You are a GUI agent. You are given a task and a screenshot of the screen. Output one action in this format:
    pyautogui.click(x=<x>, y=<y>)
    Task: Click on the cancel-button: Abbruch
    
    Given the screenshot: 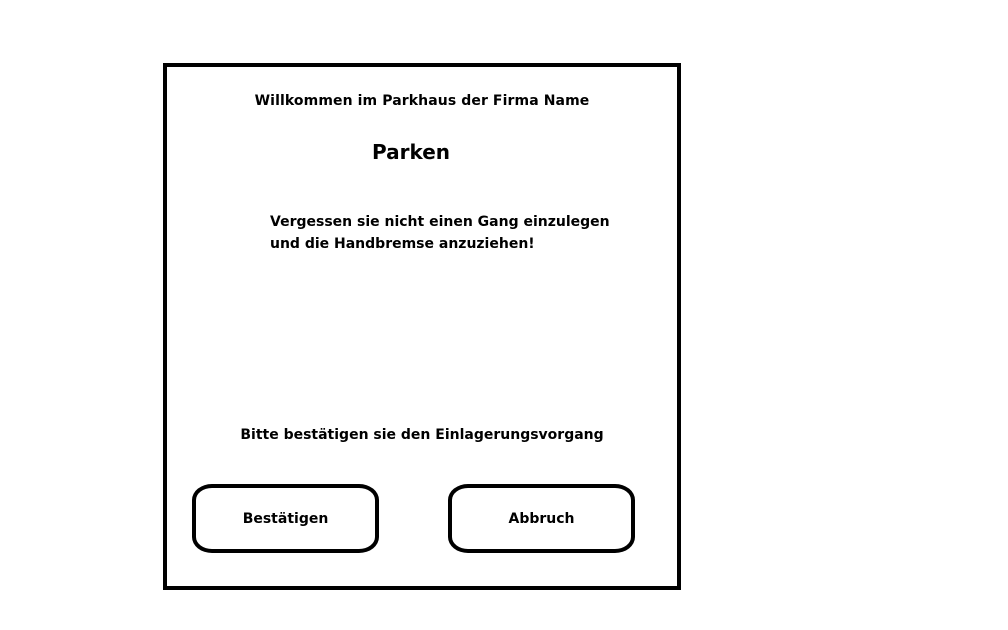 What is the action you would take?
    pyautogui.click(x=541, y=518)
    